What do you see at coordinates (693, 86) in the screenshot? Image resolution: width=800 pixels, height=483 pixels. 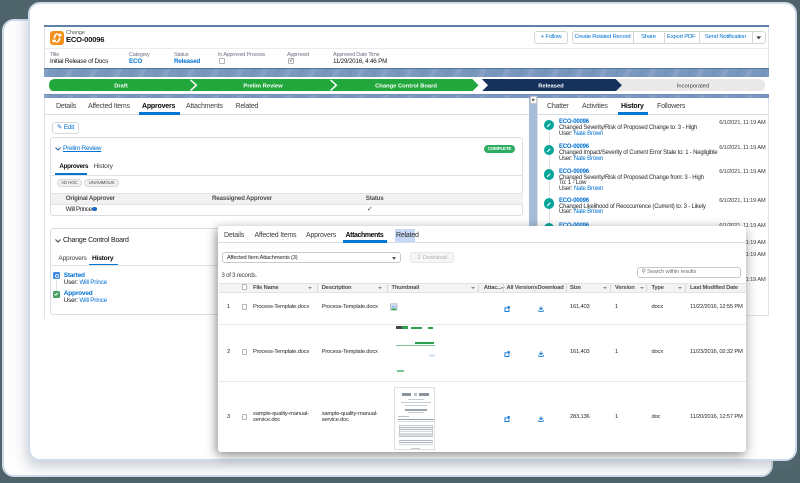 I see `svg-text: Incorporated` at bounding box center [693, 86].